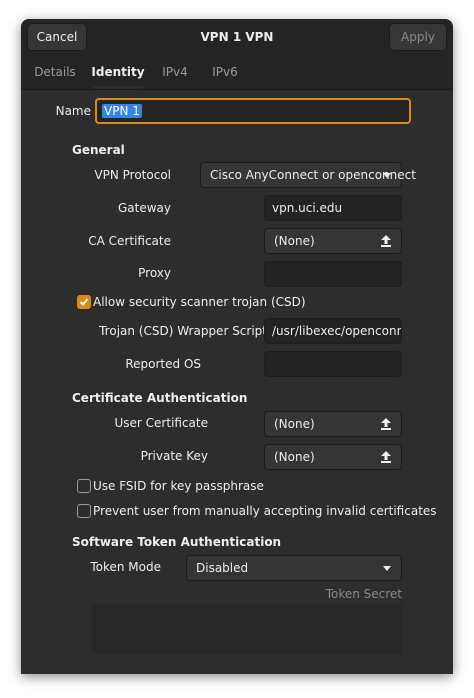 The height and width of the screenshot is (698, 474). What do you see at coordinates (84, 486) in the screenshot?
I see `fsid-checkbox` at bounding box center [84, 486].